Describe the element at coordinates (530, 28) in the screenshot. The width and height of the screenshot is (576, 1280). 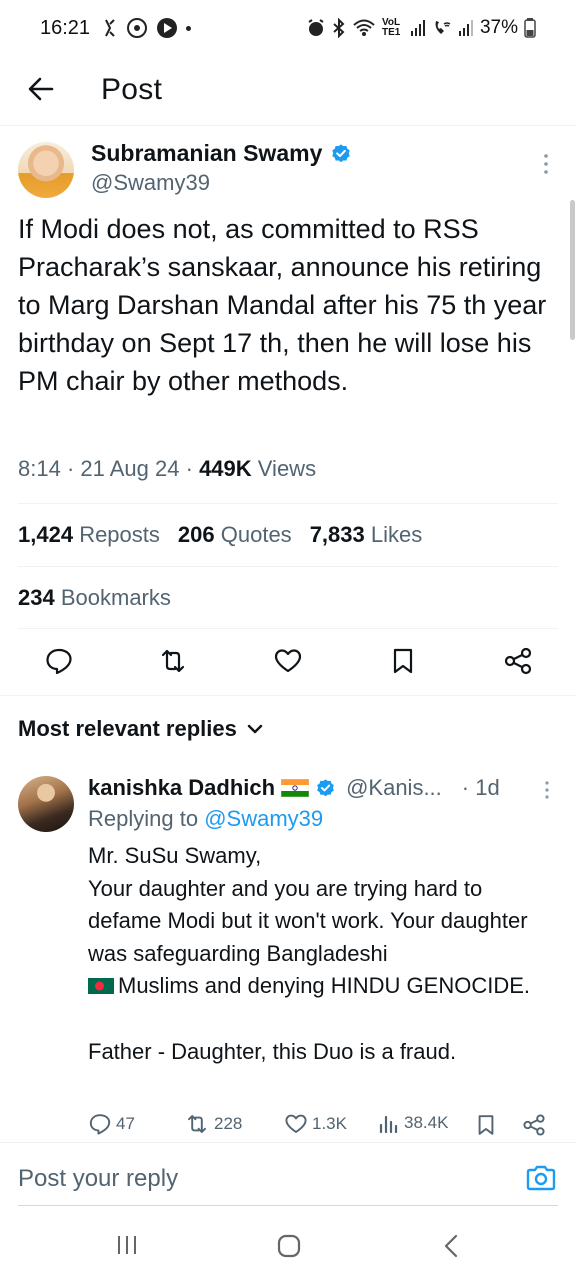
I see `battery-icon` at that location.